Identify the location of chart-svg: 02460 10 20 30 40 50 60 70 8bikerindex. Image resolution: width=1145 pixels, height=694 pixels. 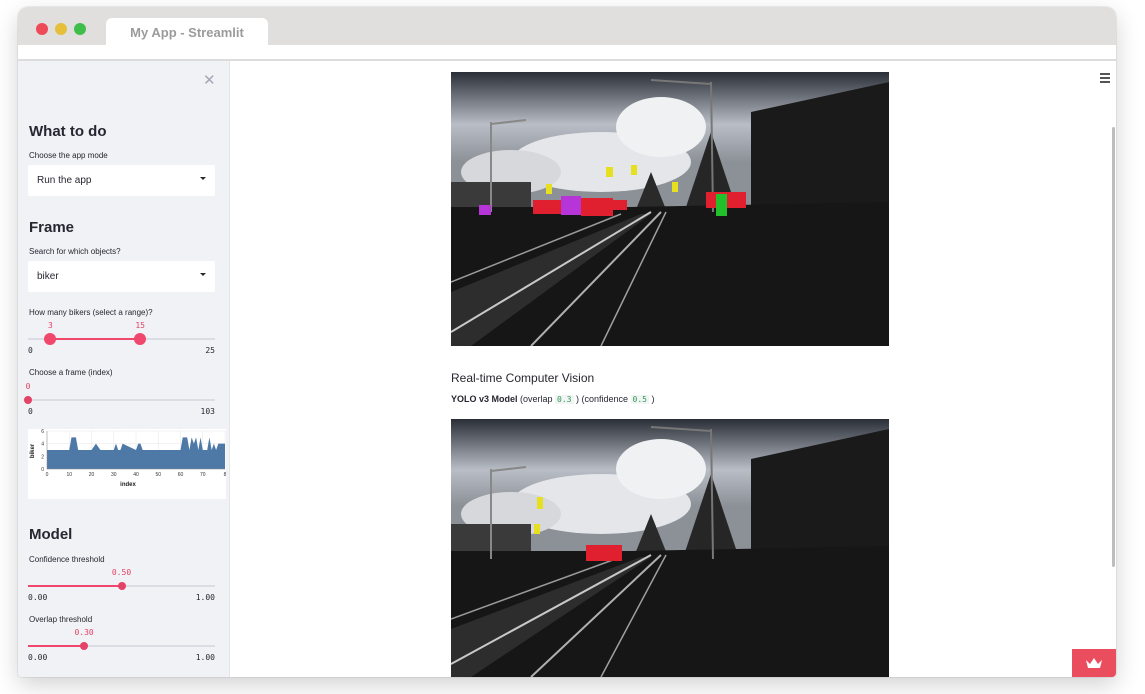
(128, 458).